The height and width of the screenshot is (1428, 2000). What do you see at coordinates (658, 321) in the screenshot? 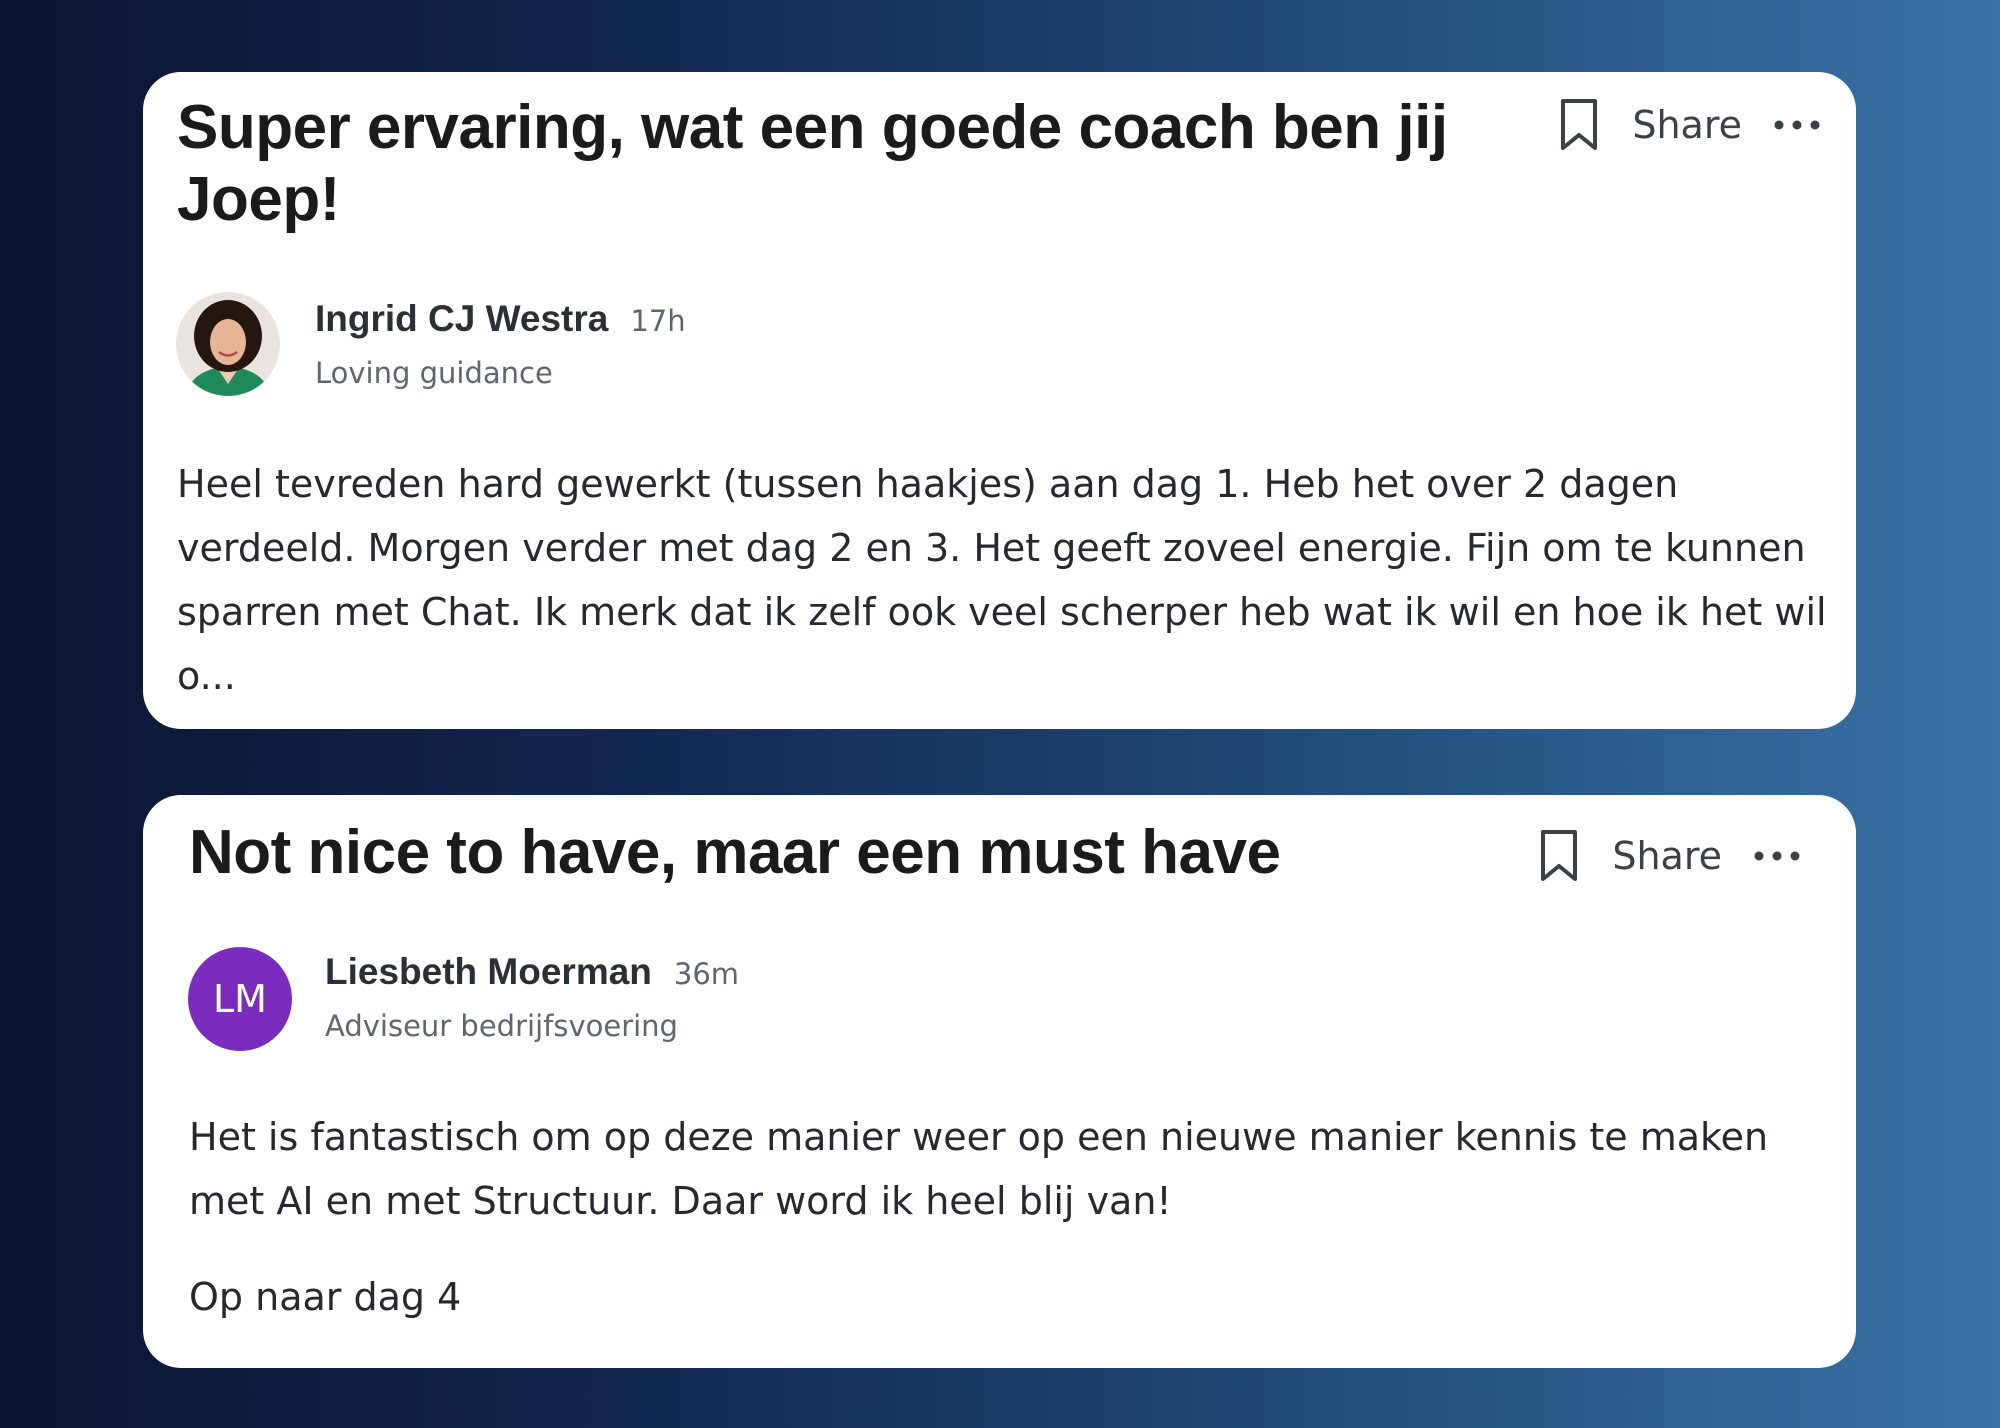
I see `post-timestamp: 17h` at bounding box center [658, 321].